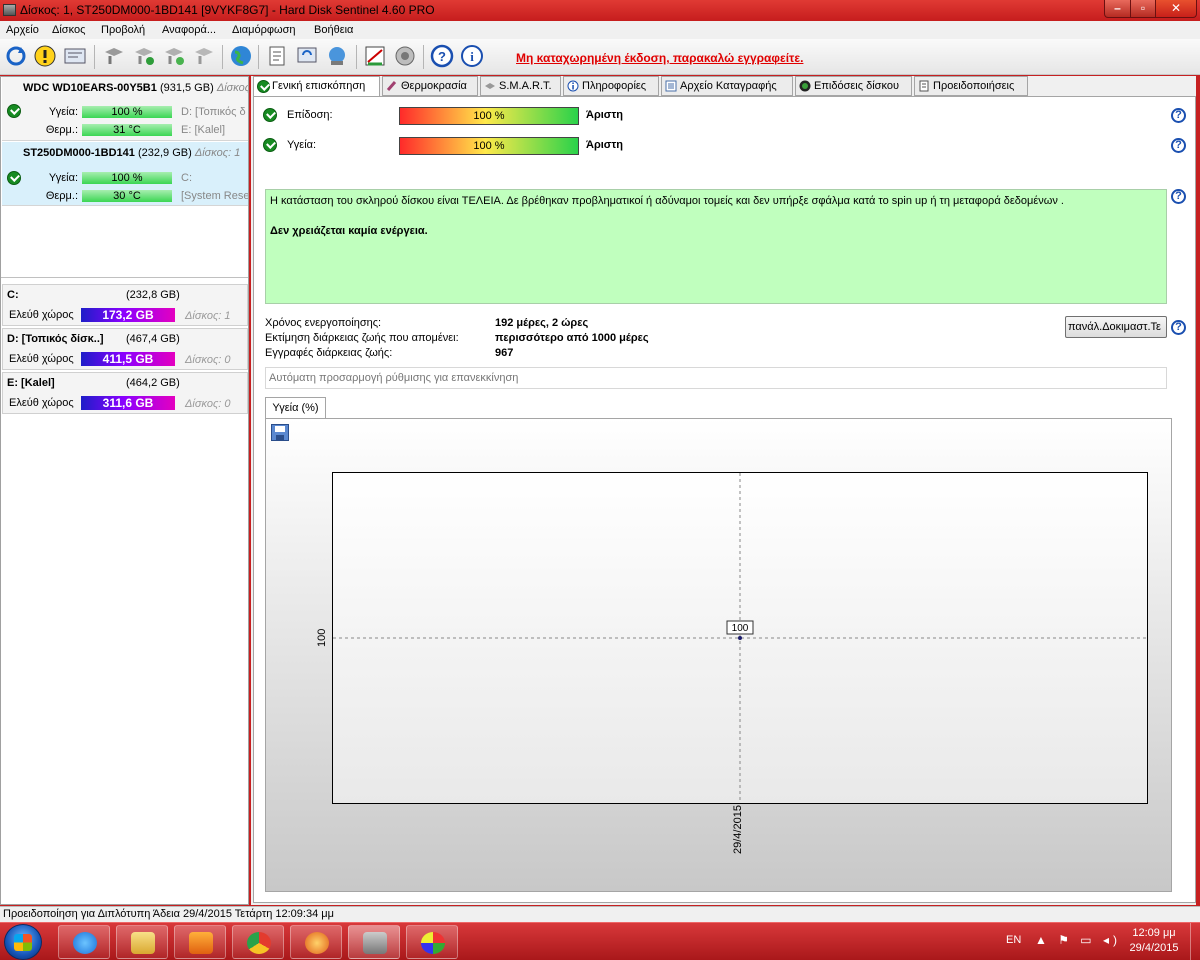 The image size is (1200, 960). What do you see at coordinates (68, 30) in the screenshot?
I see `menu-disk: Δίσκος` at bounding box center [68, 30].